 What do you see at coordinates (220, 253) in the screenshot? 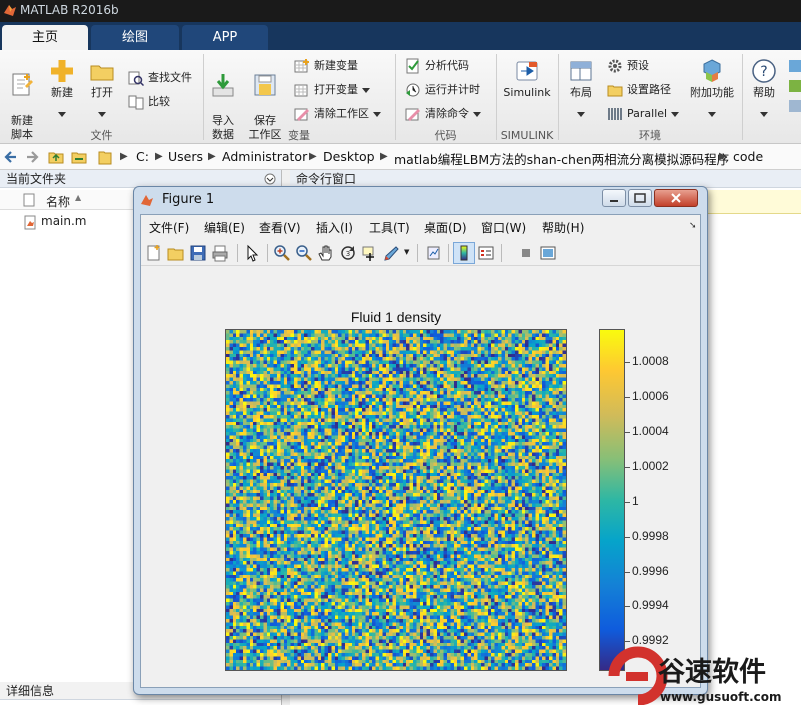
I see `print-icon` at bounding box center [220, 253].